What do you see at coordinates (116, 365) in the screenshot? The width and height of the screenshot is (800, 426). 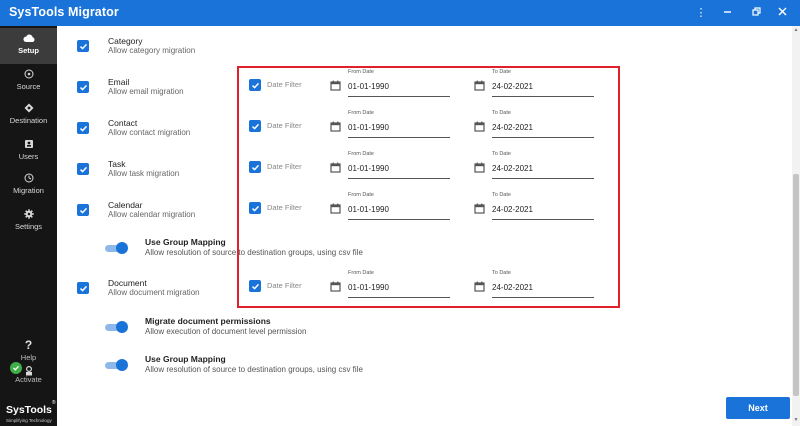 I see `document-group-mapping-toggle` at bounding box center [116, 365].